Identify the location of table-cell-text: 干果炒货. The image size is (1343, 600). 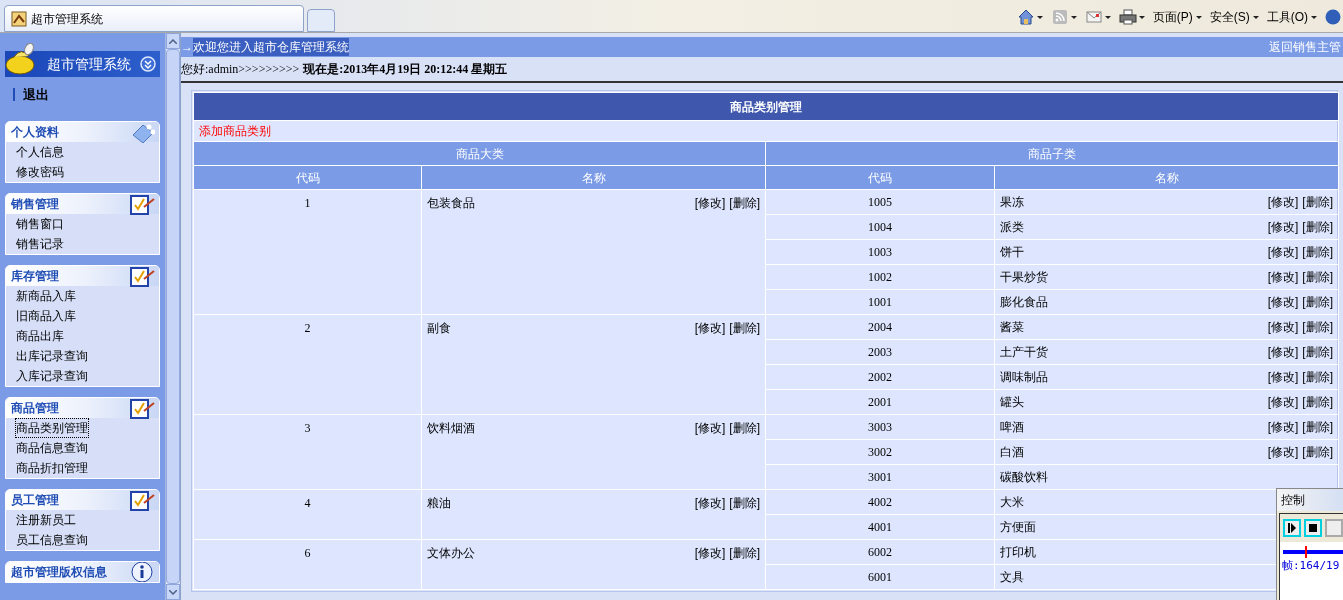
(1024, 277).